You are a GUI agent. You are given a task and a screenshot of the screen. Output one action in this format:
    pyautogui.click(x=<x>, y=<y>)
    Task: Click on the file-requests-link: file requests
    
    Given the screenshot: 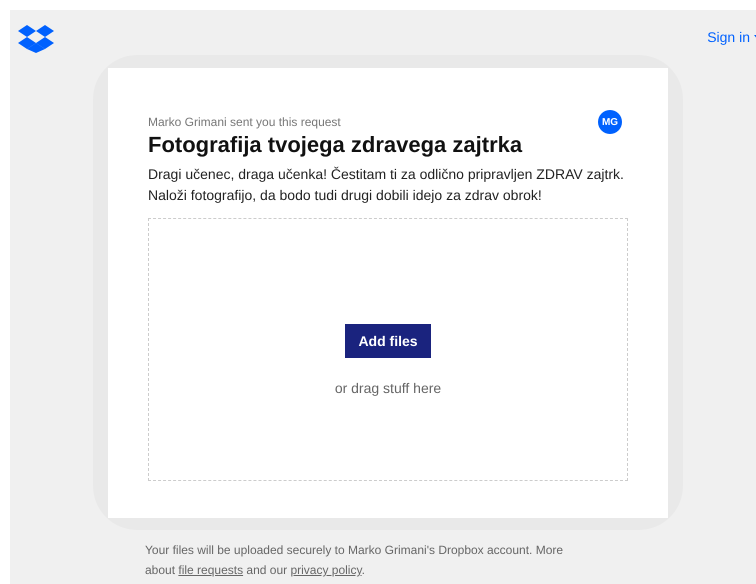 What is the action you would take?
    pyautogui.click(x=211, y=570)
    